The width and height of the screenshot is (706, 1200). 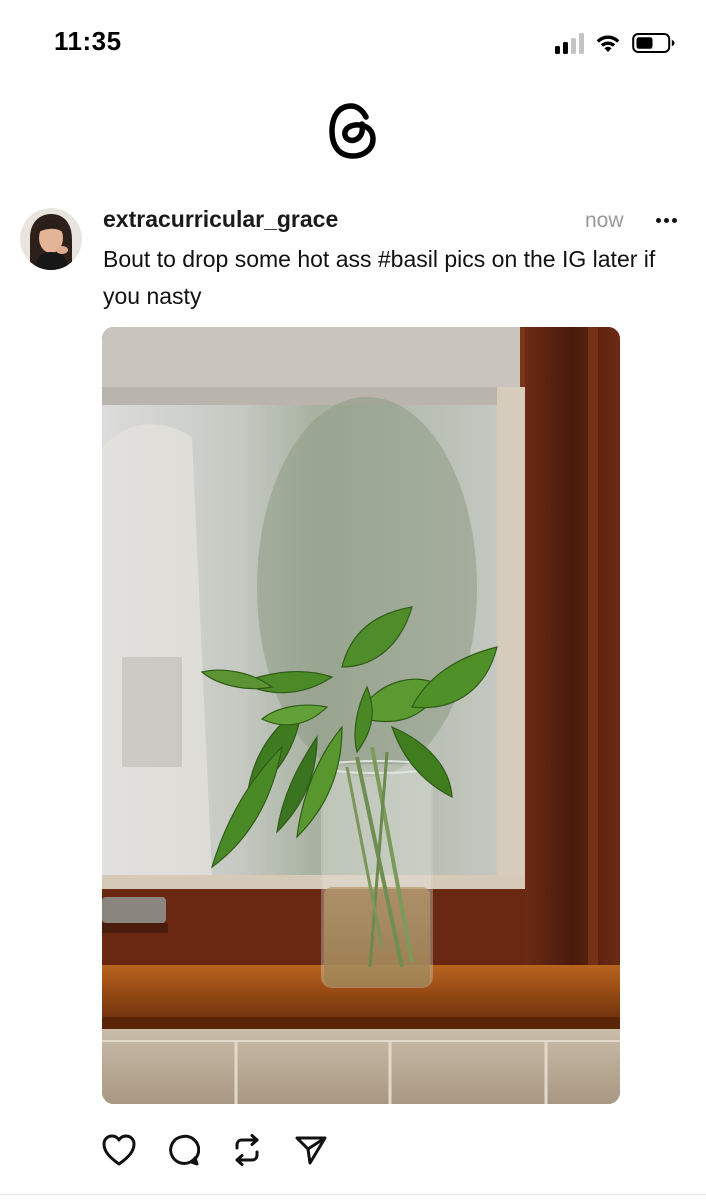 I want to click on status-time: 11:35, so click(x=88, y=41).